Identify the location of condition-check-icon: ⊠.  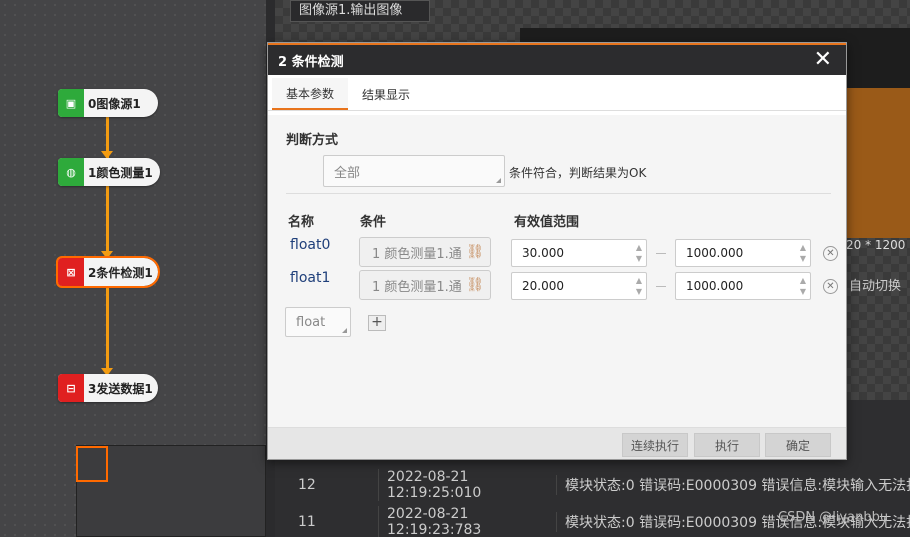
(71, 272).